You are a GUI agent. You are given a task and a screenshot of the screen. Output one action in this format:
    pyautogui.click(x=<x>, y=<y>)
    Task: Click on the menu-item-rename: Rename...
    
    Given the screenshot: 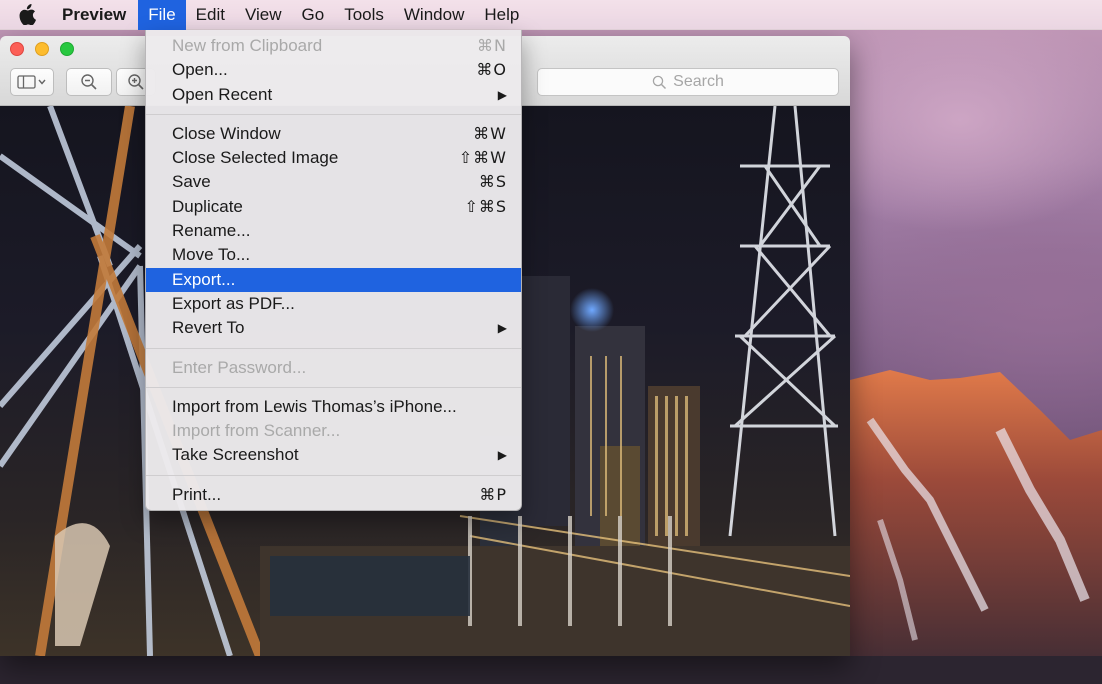 What is the action you would take?
    pyautogui.click(x=333, y=231)
    